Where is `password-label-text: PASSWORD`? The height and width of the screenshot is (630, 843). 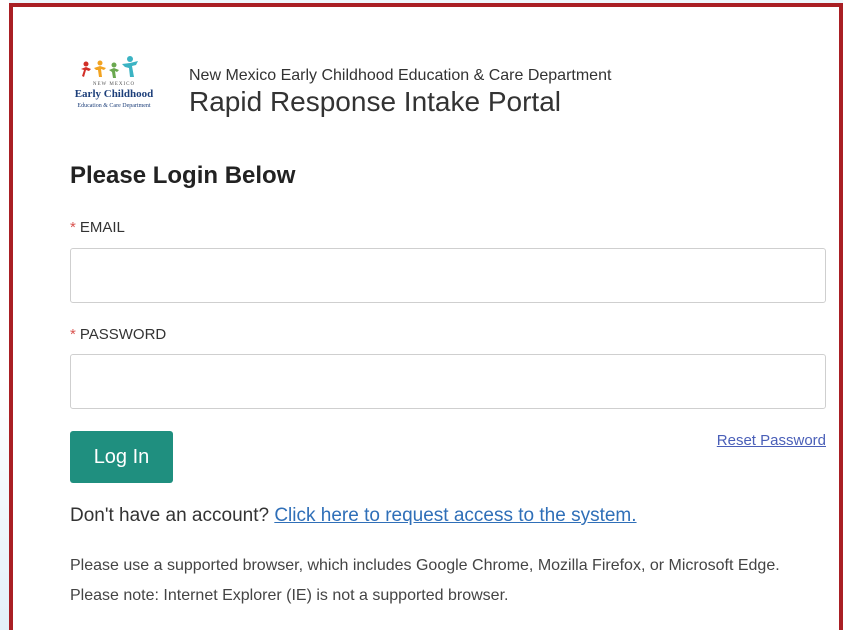
password-label-text: PASSWORD is located at coordinates (123, 334).